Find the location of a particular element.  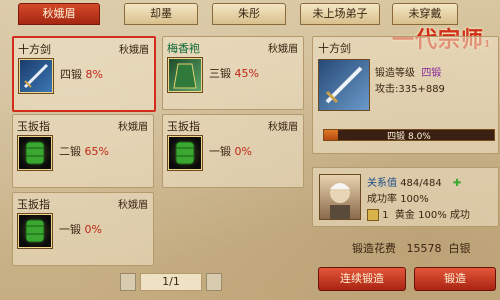

item-card-jade-ring: 玉扳指 秋娥眉 二锻 65% is located at coordinates (83, 151).